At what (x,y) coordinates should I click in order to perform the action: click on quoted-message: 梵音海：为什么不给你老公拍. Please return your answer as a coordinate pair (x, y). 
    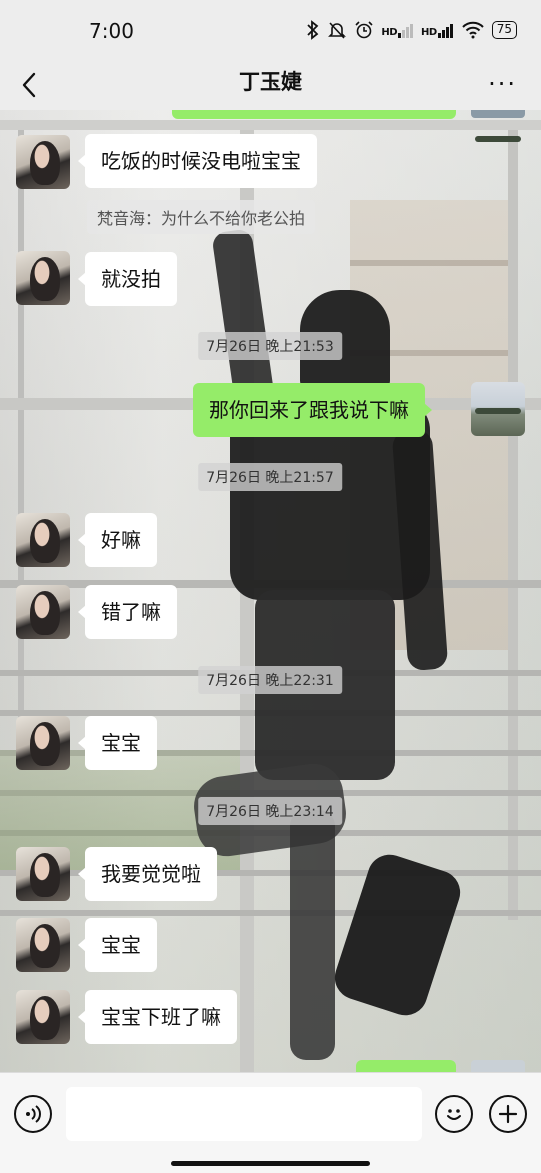
    Looking at the image, I should click on (201, 217).